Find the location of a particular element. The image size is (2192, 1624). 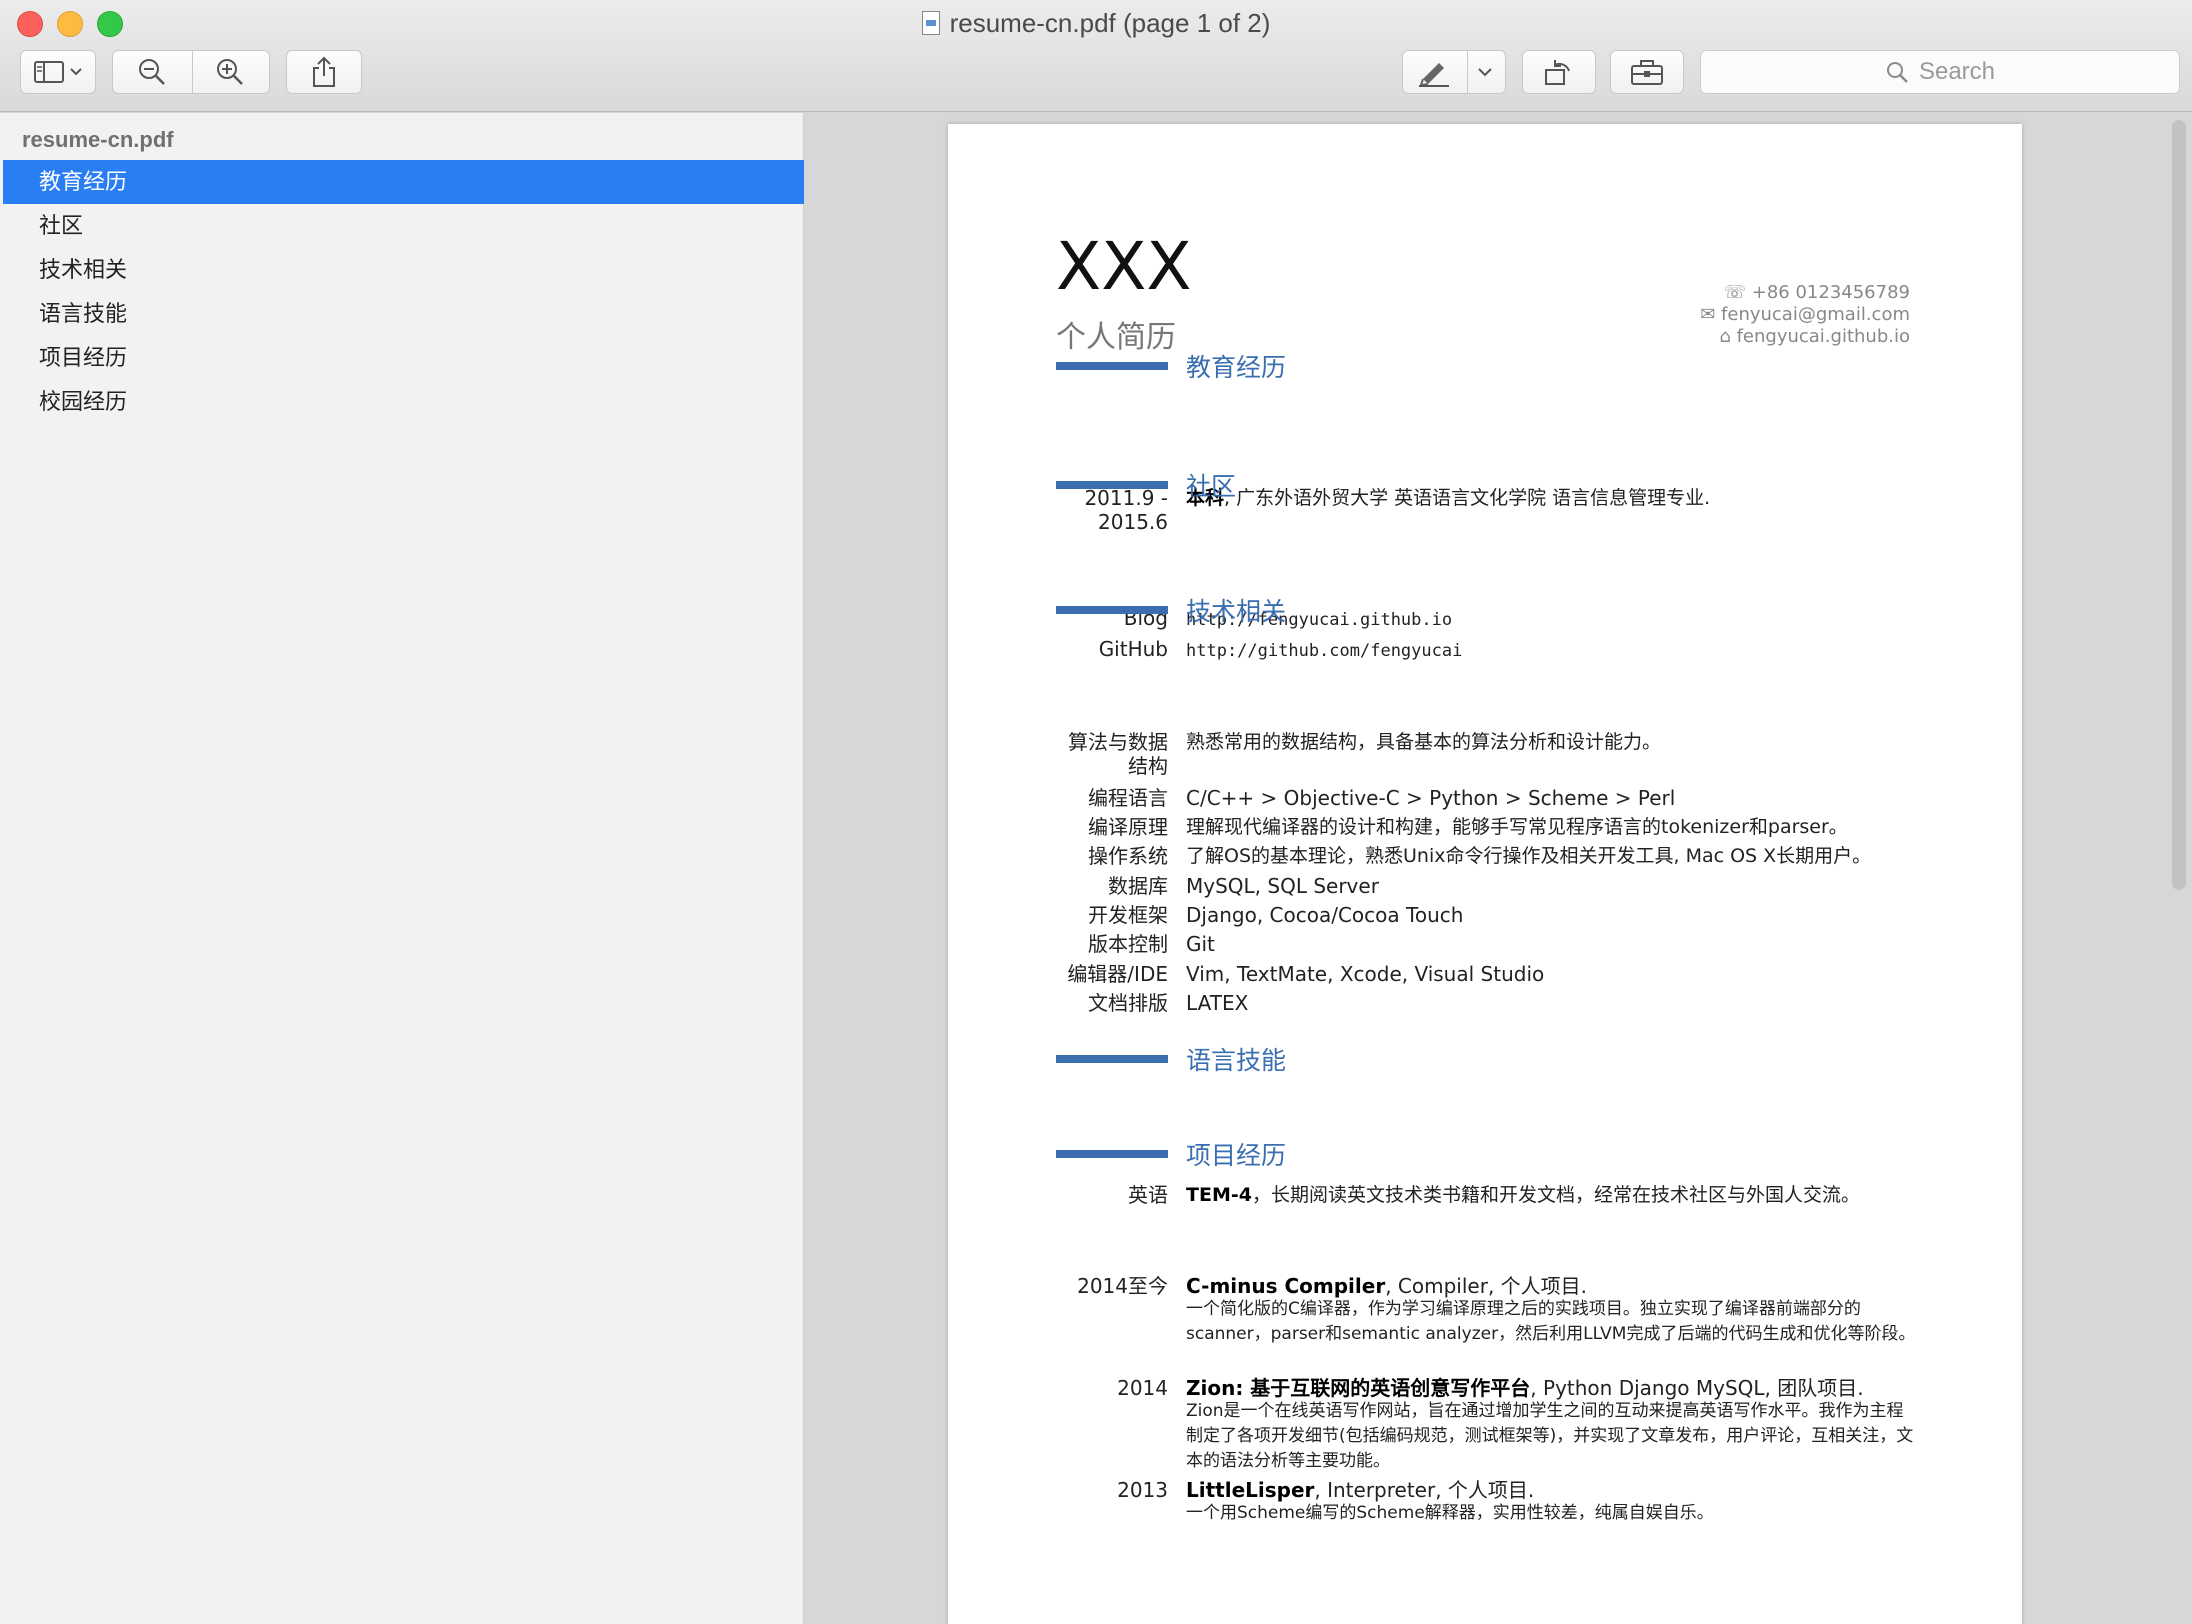

zoom-in-icon is located at coordinates (230, 72).